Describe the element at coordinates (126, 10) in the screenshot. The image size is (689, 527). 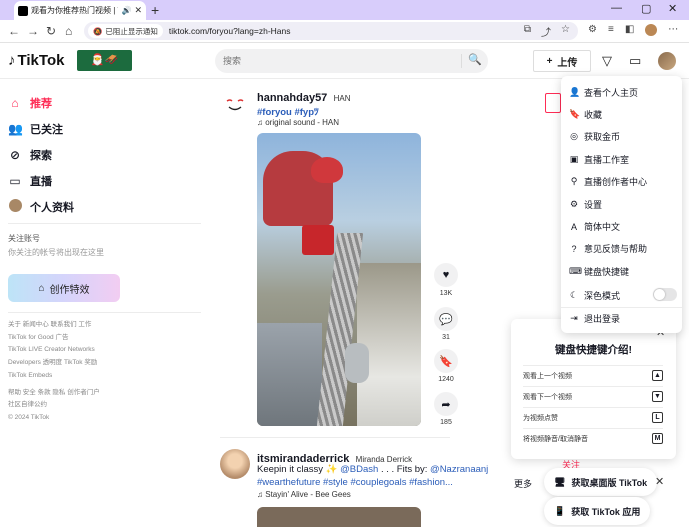
I see `speaker-icon: 🔊` at that location.